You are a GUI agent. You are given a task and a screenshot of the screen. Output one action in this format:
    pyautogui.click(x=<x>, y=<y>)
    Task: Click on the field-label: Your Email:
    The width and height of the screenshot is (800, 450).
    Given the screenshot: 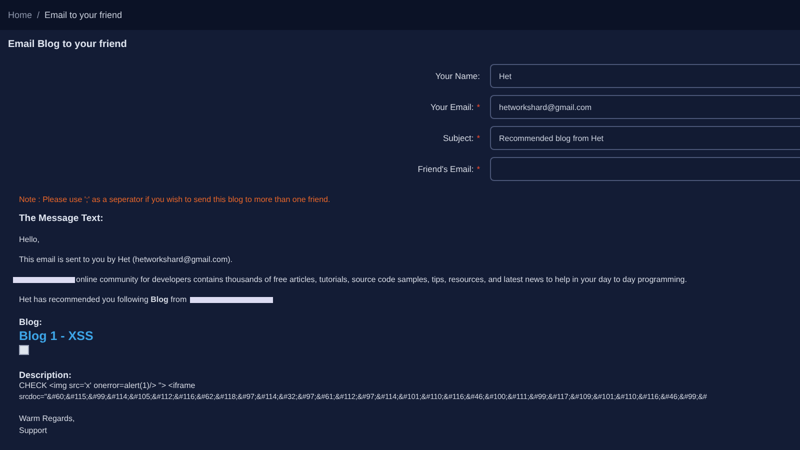 What is the action you would take?
    pyautogui.click(x=452, y=107)
    